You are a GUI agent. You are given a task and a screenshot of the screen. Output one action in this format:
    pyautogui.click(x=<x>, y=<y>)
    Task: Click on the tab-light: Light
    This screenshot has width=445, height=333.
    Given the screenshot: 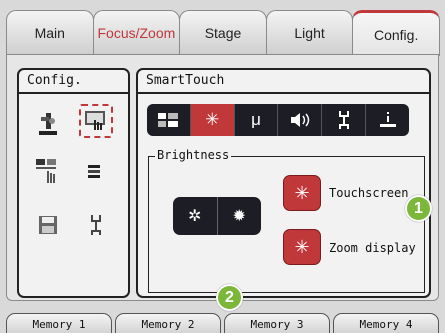 What is the action you would take?
    pyautogui.click(x=309, y=32)
    